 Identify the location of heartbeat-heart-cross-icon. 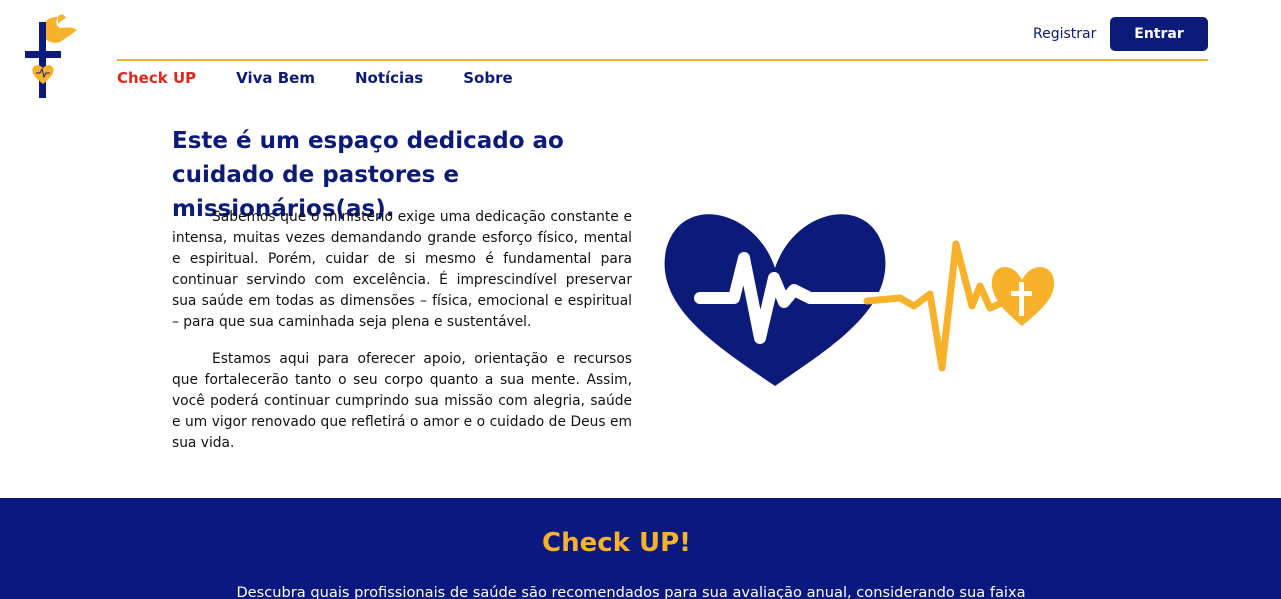
(859, 300).